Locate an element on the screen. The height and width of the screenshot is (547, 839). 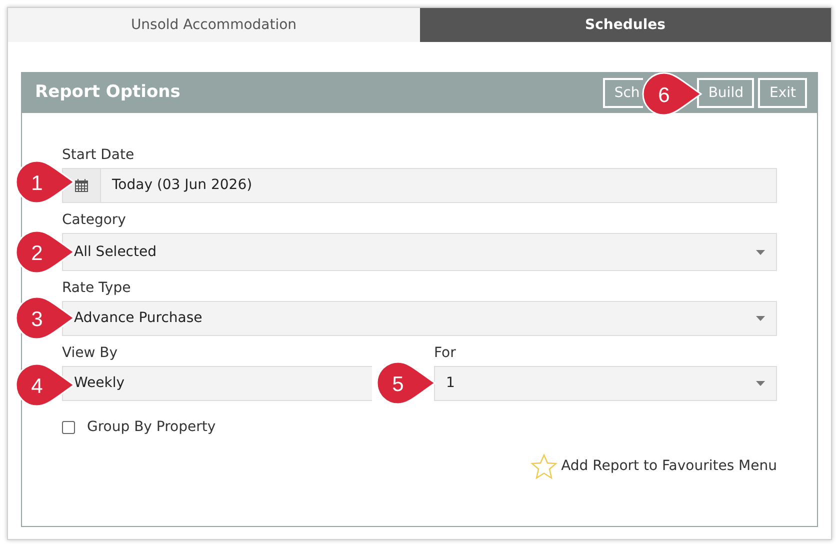
panel-title: Report Options is located at coordinates (107, 92).